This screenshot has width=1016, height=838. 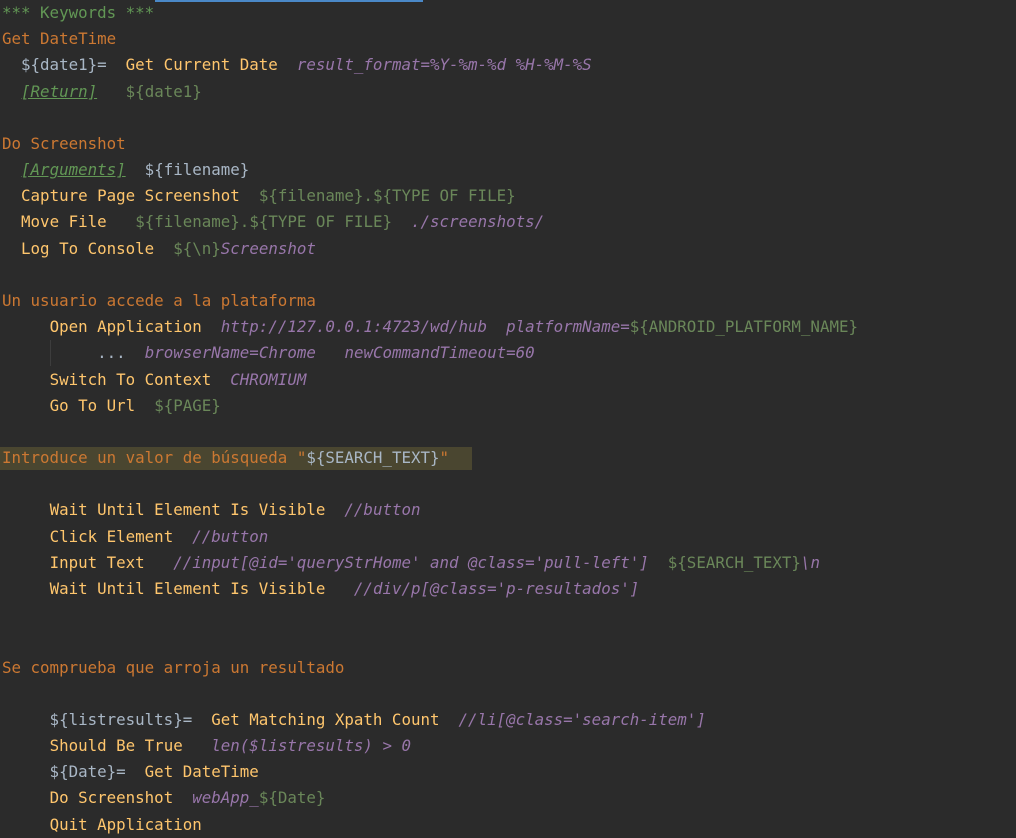 I want to click on line-switch-context: Switch To Context CHROMIUM, so click(x=154, y=380).